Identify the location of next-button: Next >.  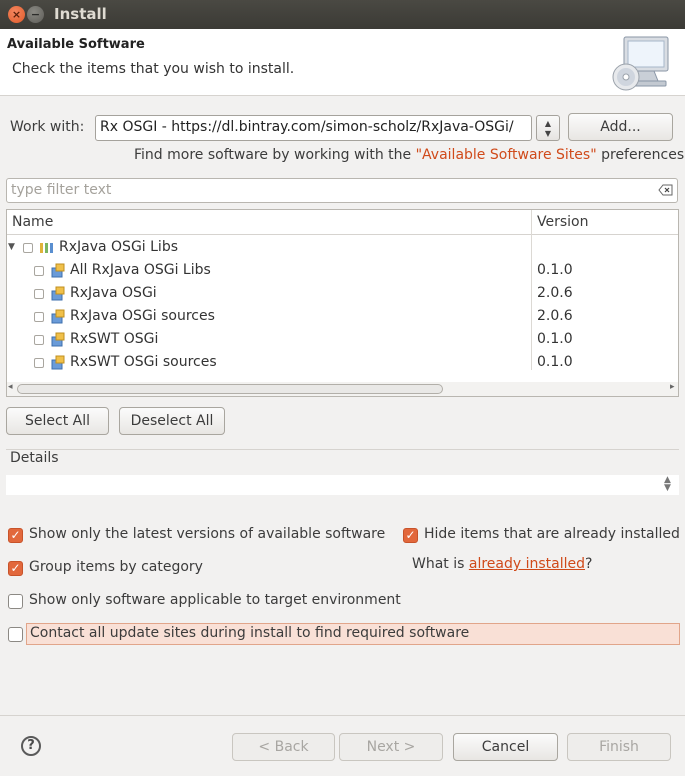
(391, 747).